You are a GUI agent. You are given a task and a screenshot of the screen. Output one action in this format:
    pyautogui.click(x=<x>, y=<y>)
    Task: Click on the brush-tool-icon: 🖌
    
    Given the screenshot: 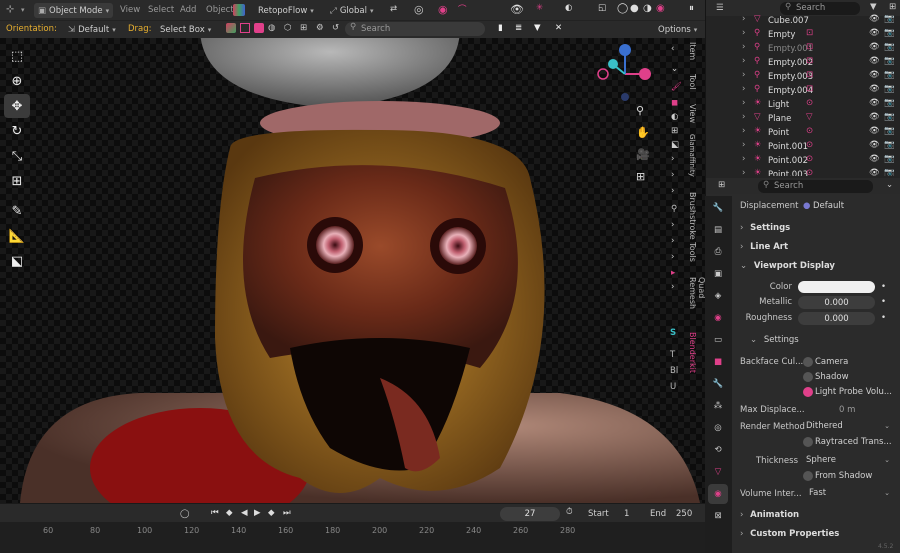 What is the action you would take?
    pyautogui.click(x=679, y=90)
    